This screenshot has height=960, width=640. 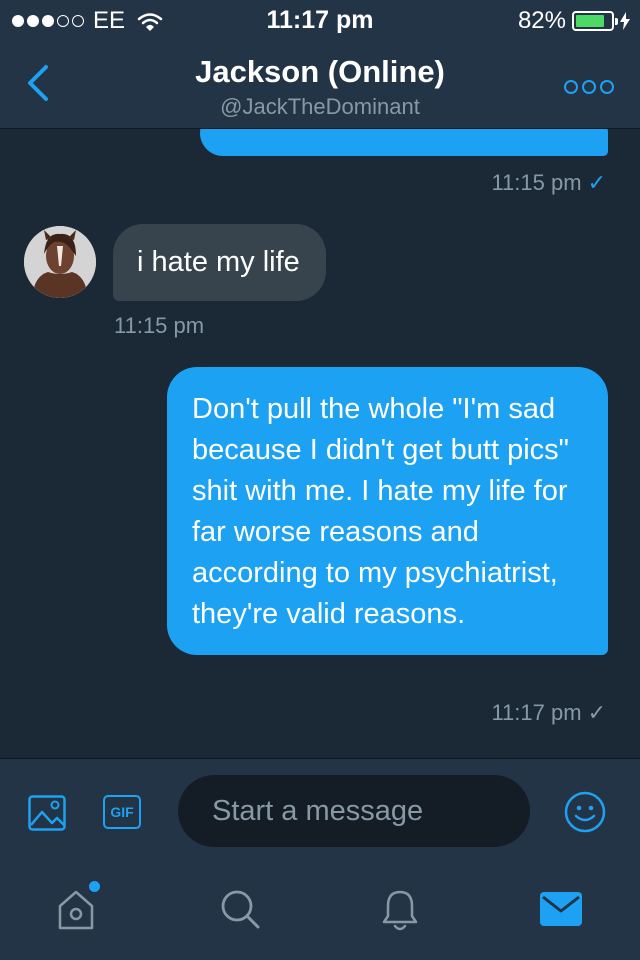 I want to click on notification-dot, so click(x=94, y=886).